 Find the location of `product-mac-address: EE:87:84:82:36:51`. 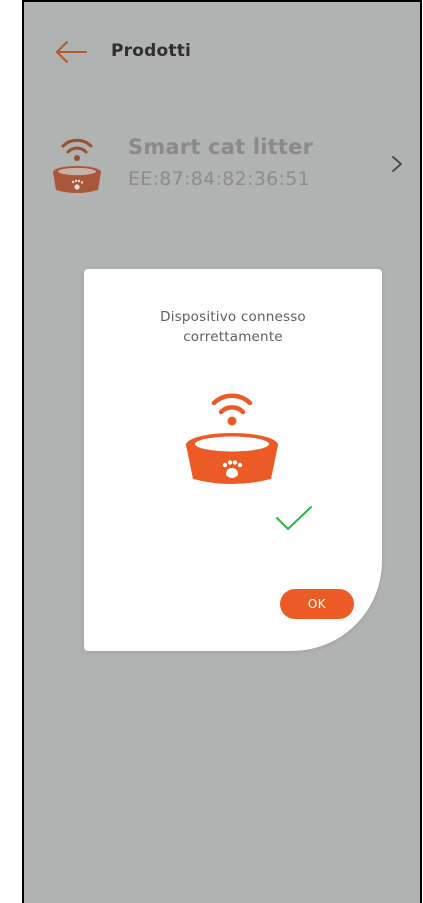

product-mac-address: EE:87:84:82:36:51 is located at coordinates (219, 179).